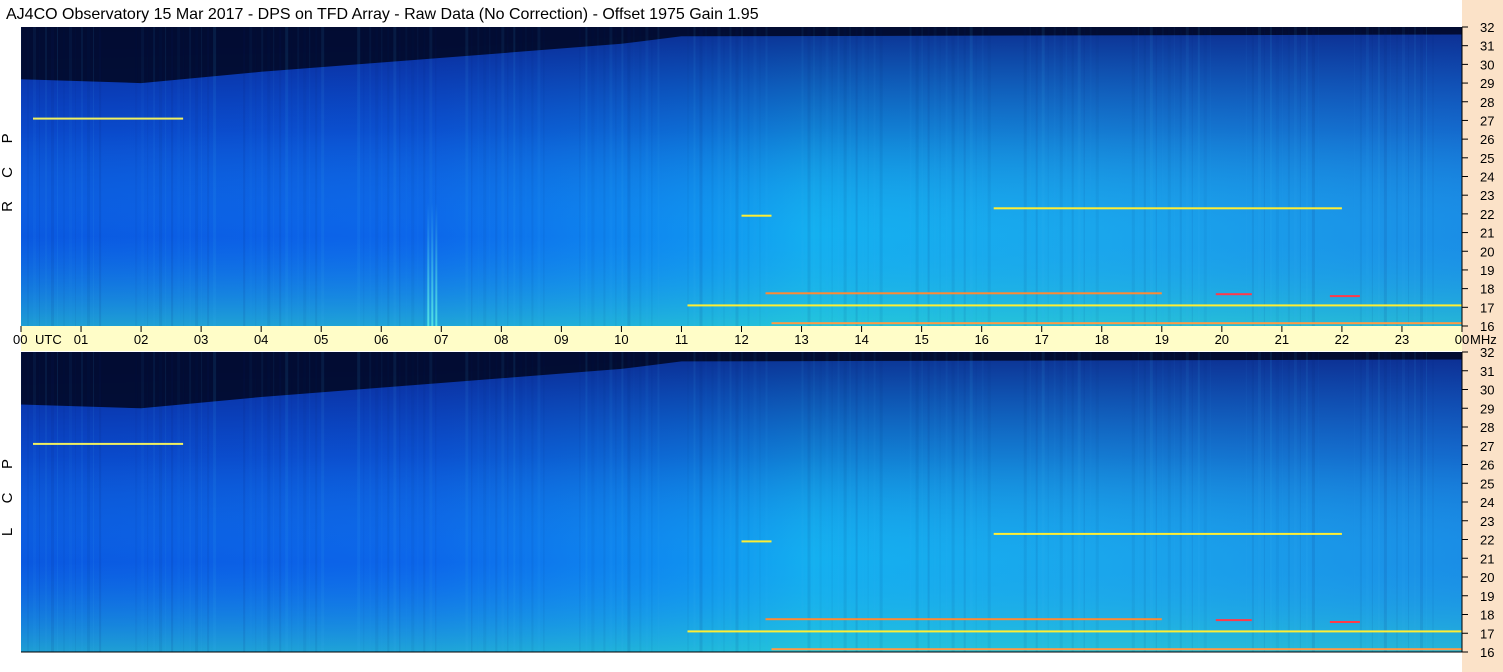  What do you see at coordinates (10, 349) in the screenshot?
I see `left-label-strip` at bounding box center [10, 349].